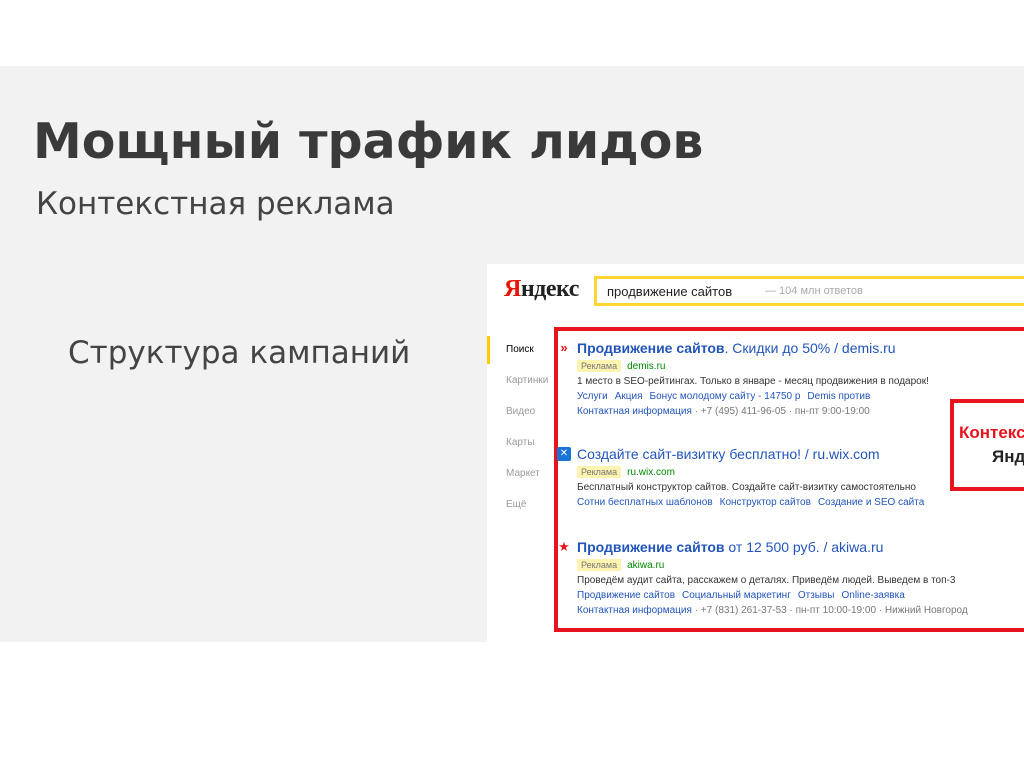 The height and width of the screenshot is (767, 1024). Describe the element at coordinates (645, 565) in the screenshot. I see `ad-domain: akiwa.ru` at that location.